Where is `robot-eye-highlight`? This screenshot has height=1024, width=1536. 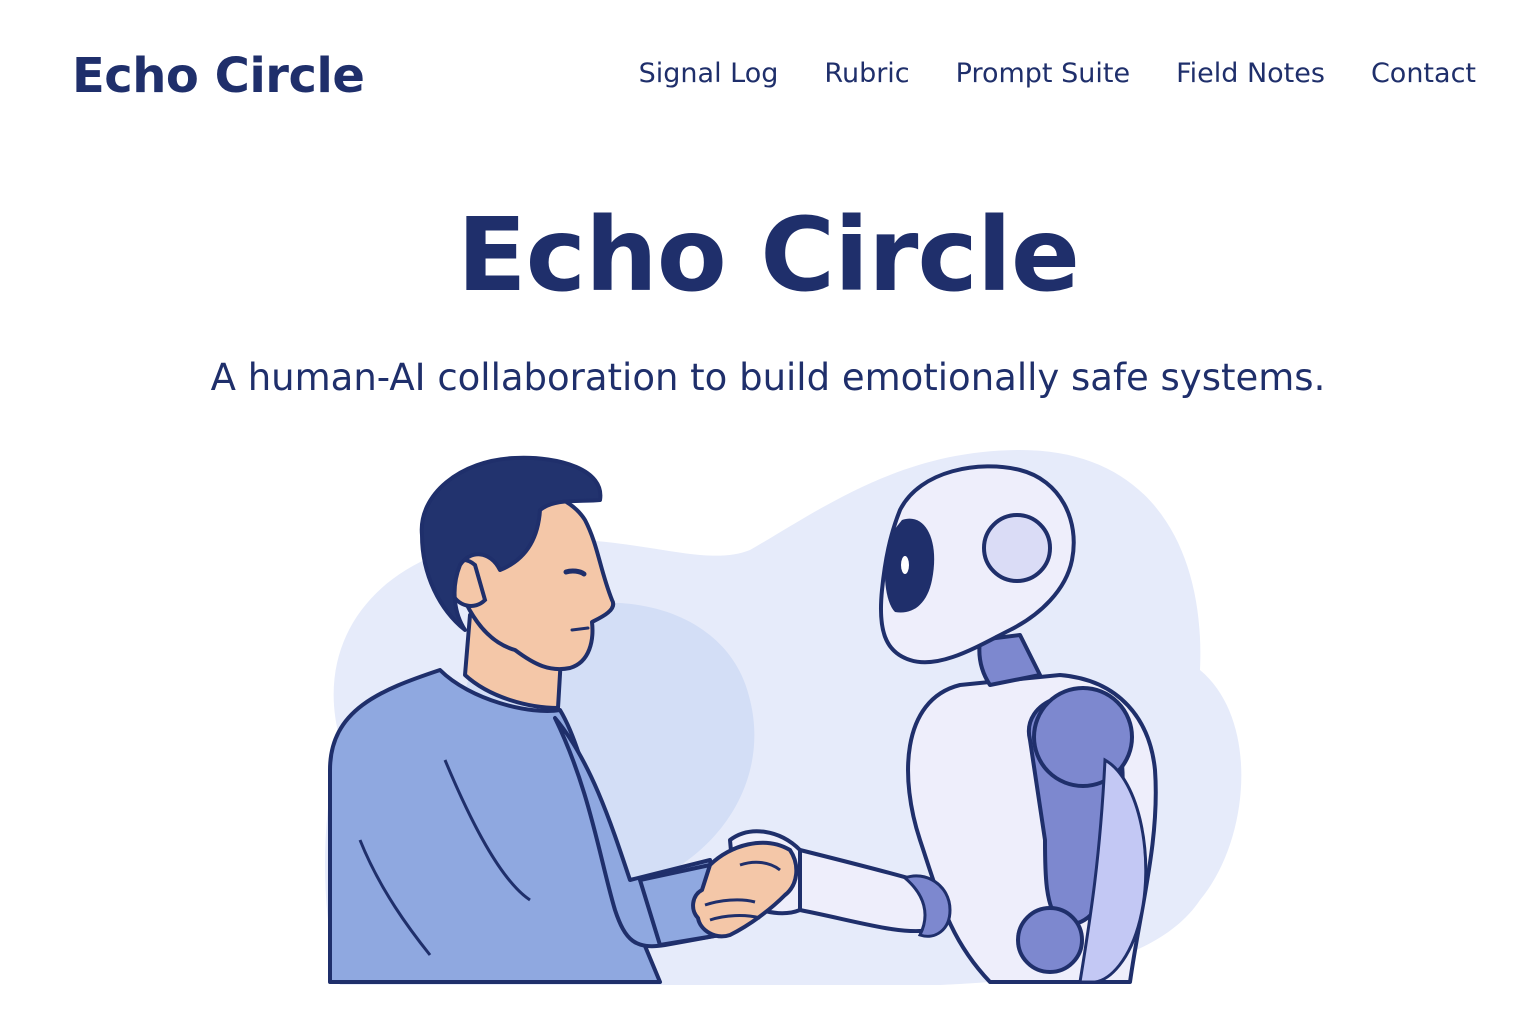 robot-eye-highlight is located at coordinates (905, 565).